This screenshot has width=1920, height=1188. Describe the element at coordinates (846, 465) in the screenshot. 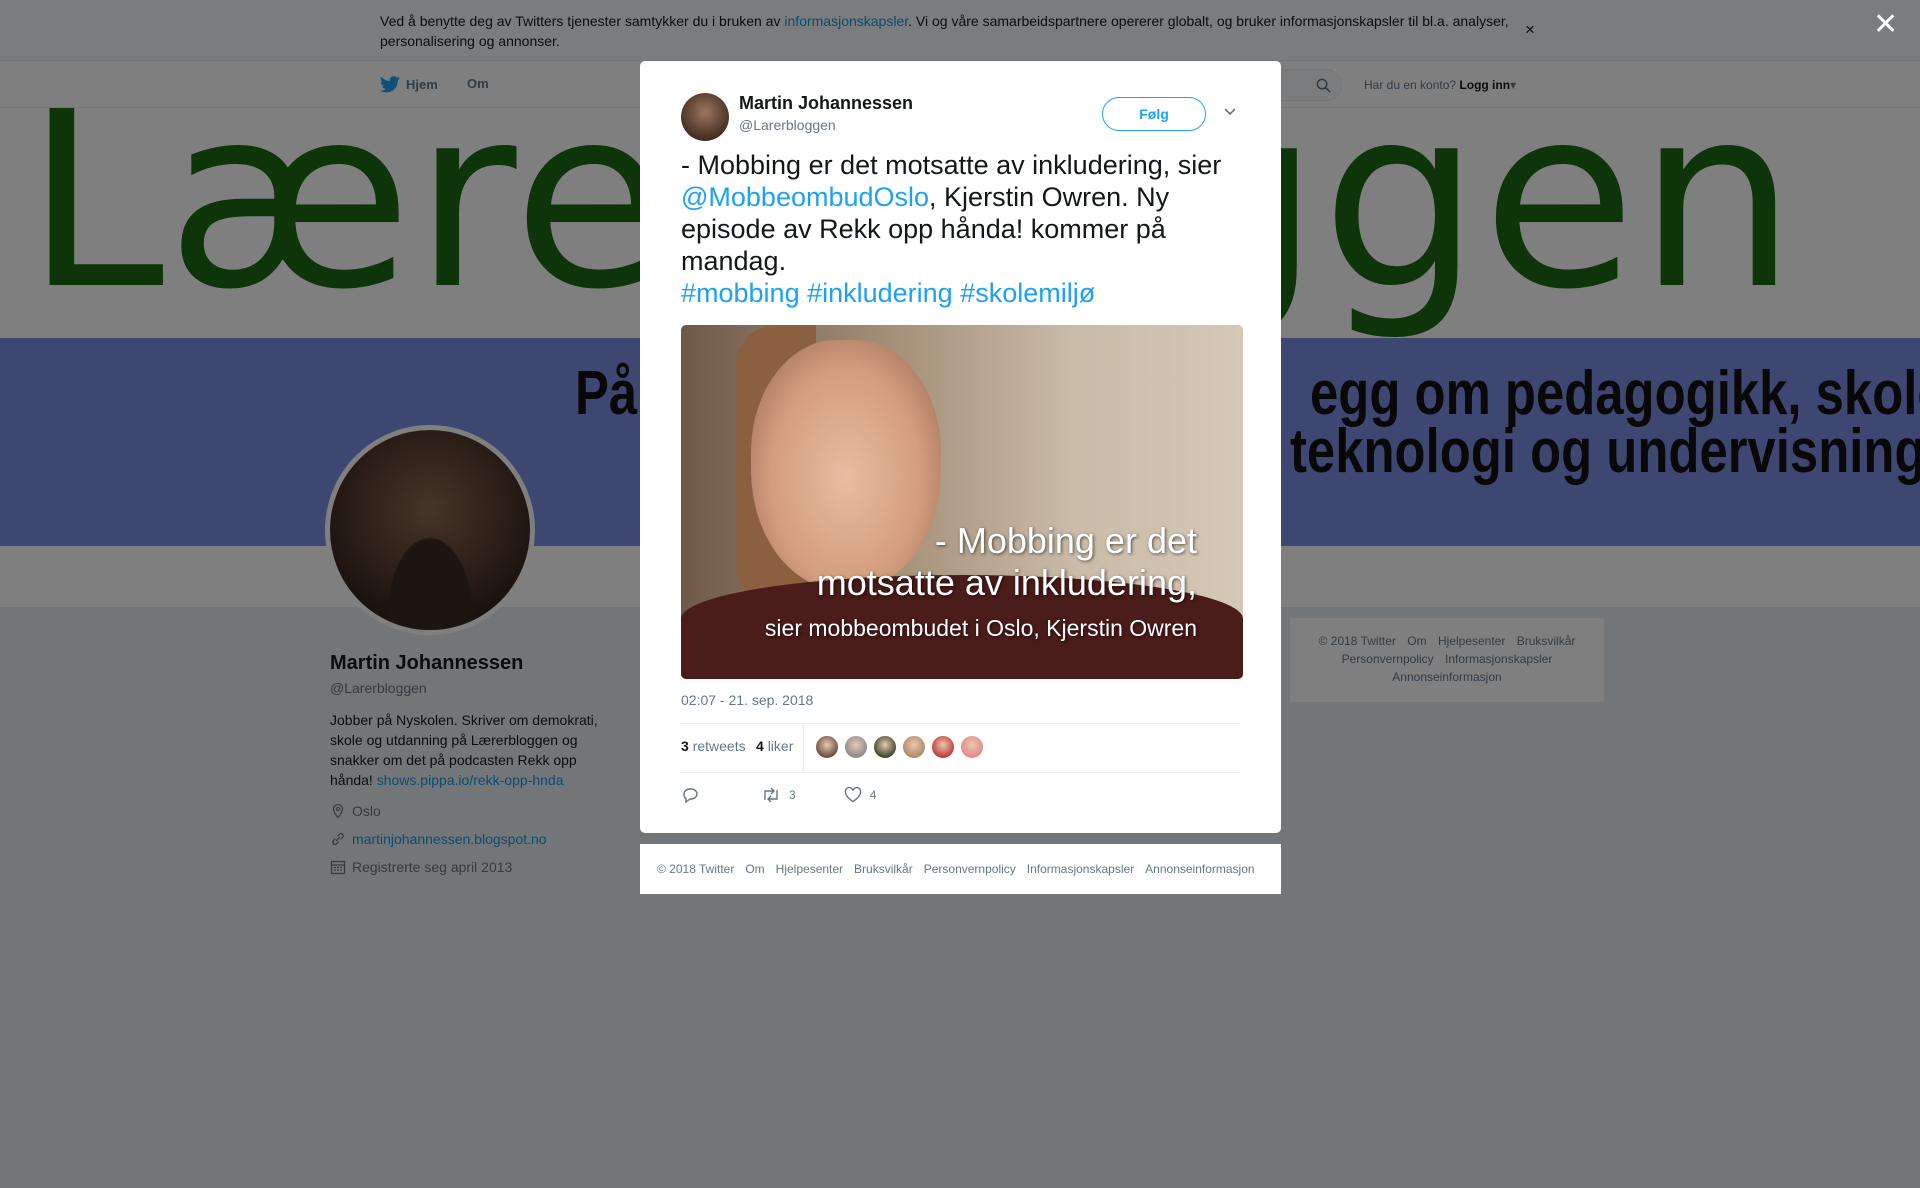

I see `photo-face` at that location.